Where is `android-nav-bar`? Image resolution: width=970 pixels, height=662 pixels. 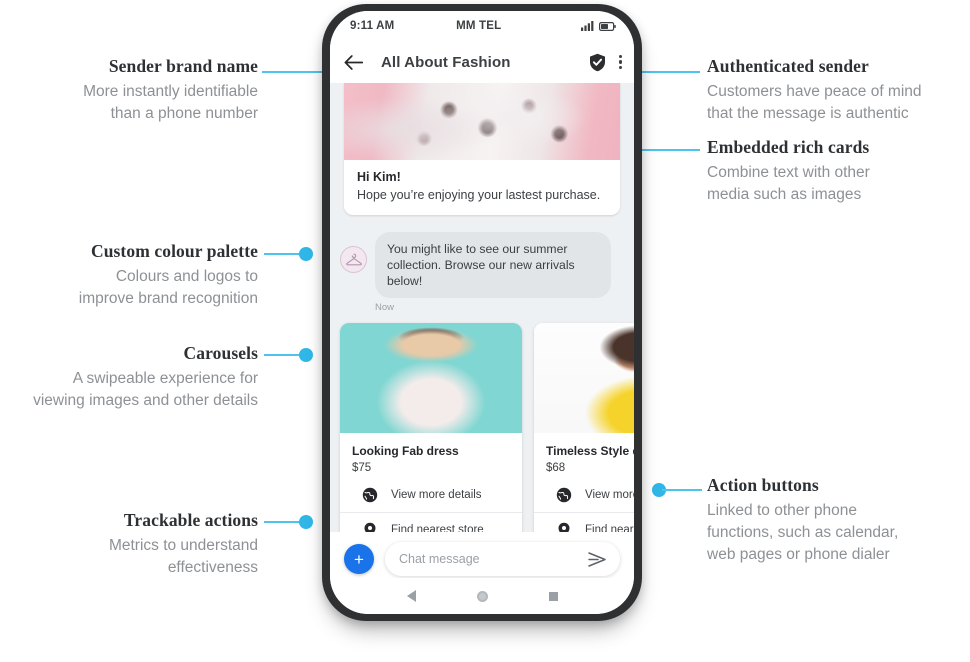
android-nav-bar is located at coordinates (482, 596).